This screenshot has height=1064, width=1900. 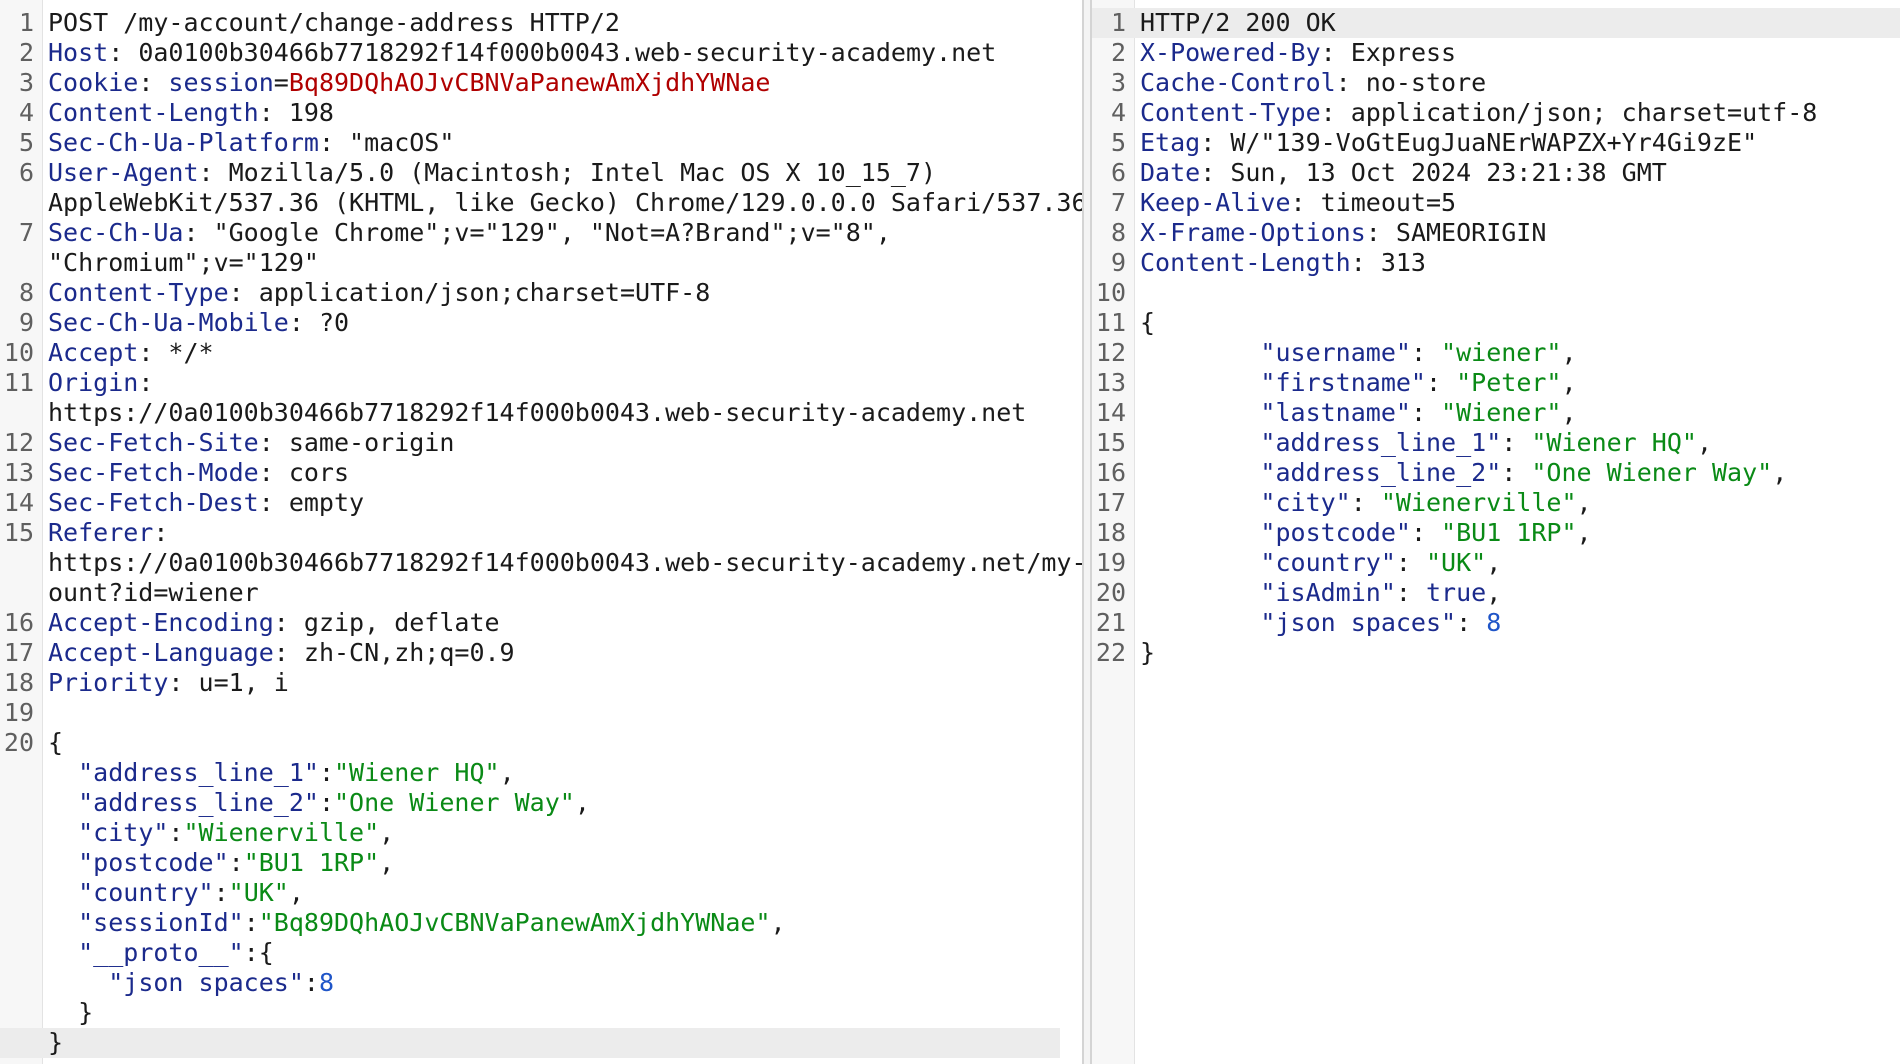 I want to click on line-number: 20, so click(x=1110, y=592).